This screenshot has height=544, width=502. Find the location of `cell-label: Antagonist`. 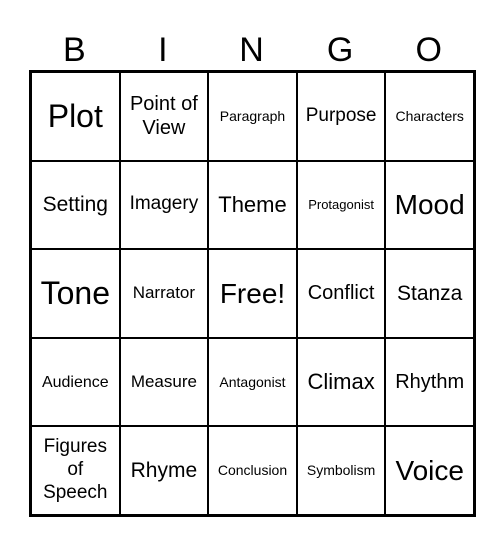

cell-label: Antagonist is located at coordinates (252, 381).